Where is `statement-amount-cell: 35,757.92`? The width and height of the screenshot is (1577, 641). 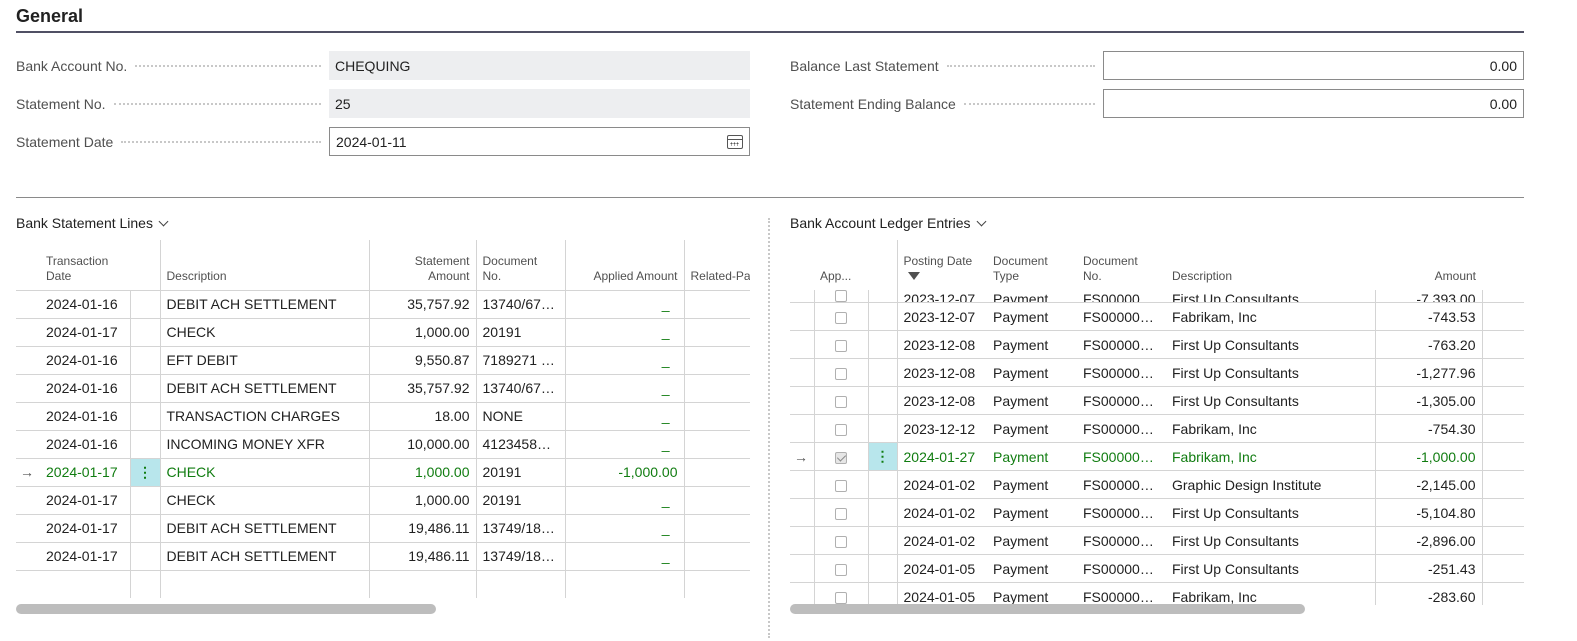
statement-amount-cell: 35,757.92 is located at coordinates (423, 387).